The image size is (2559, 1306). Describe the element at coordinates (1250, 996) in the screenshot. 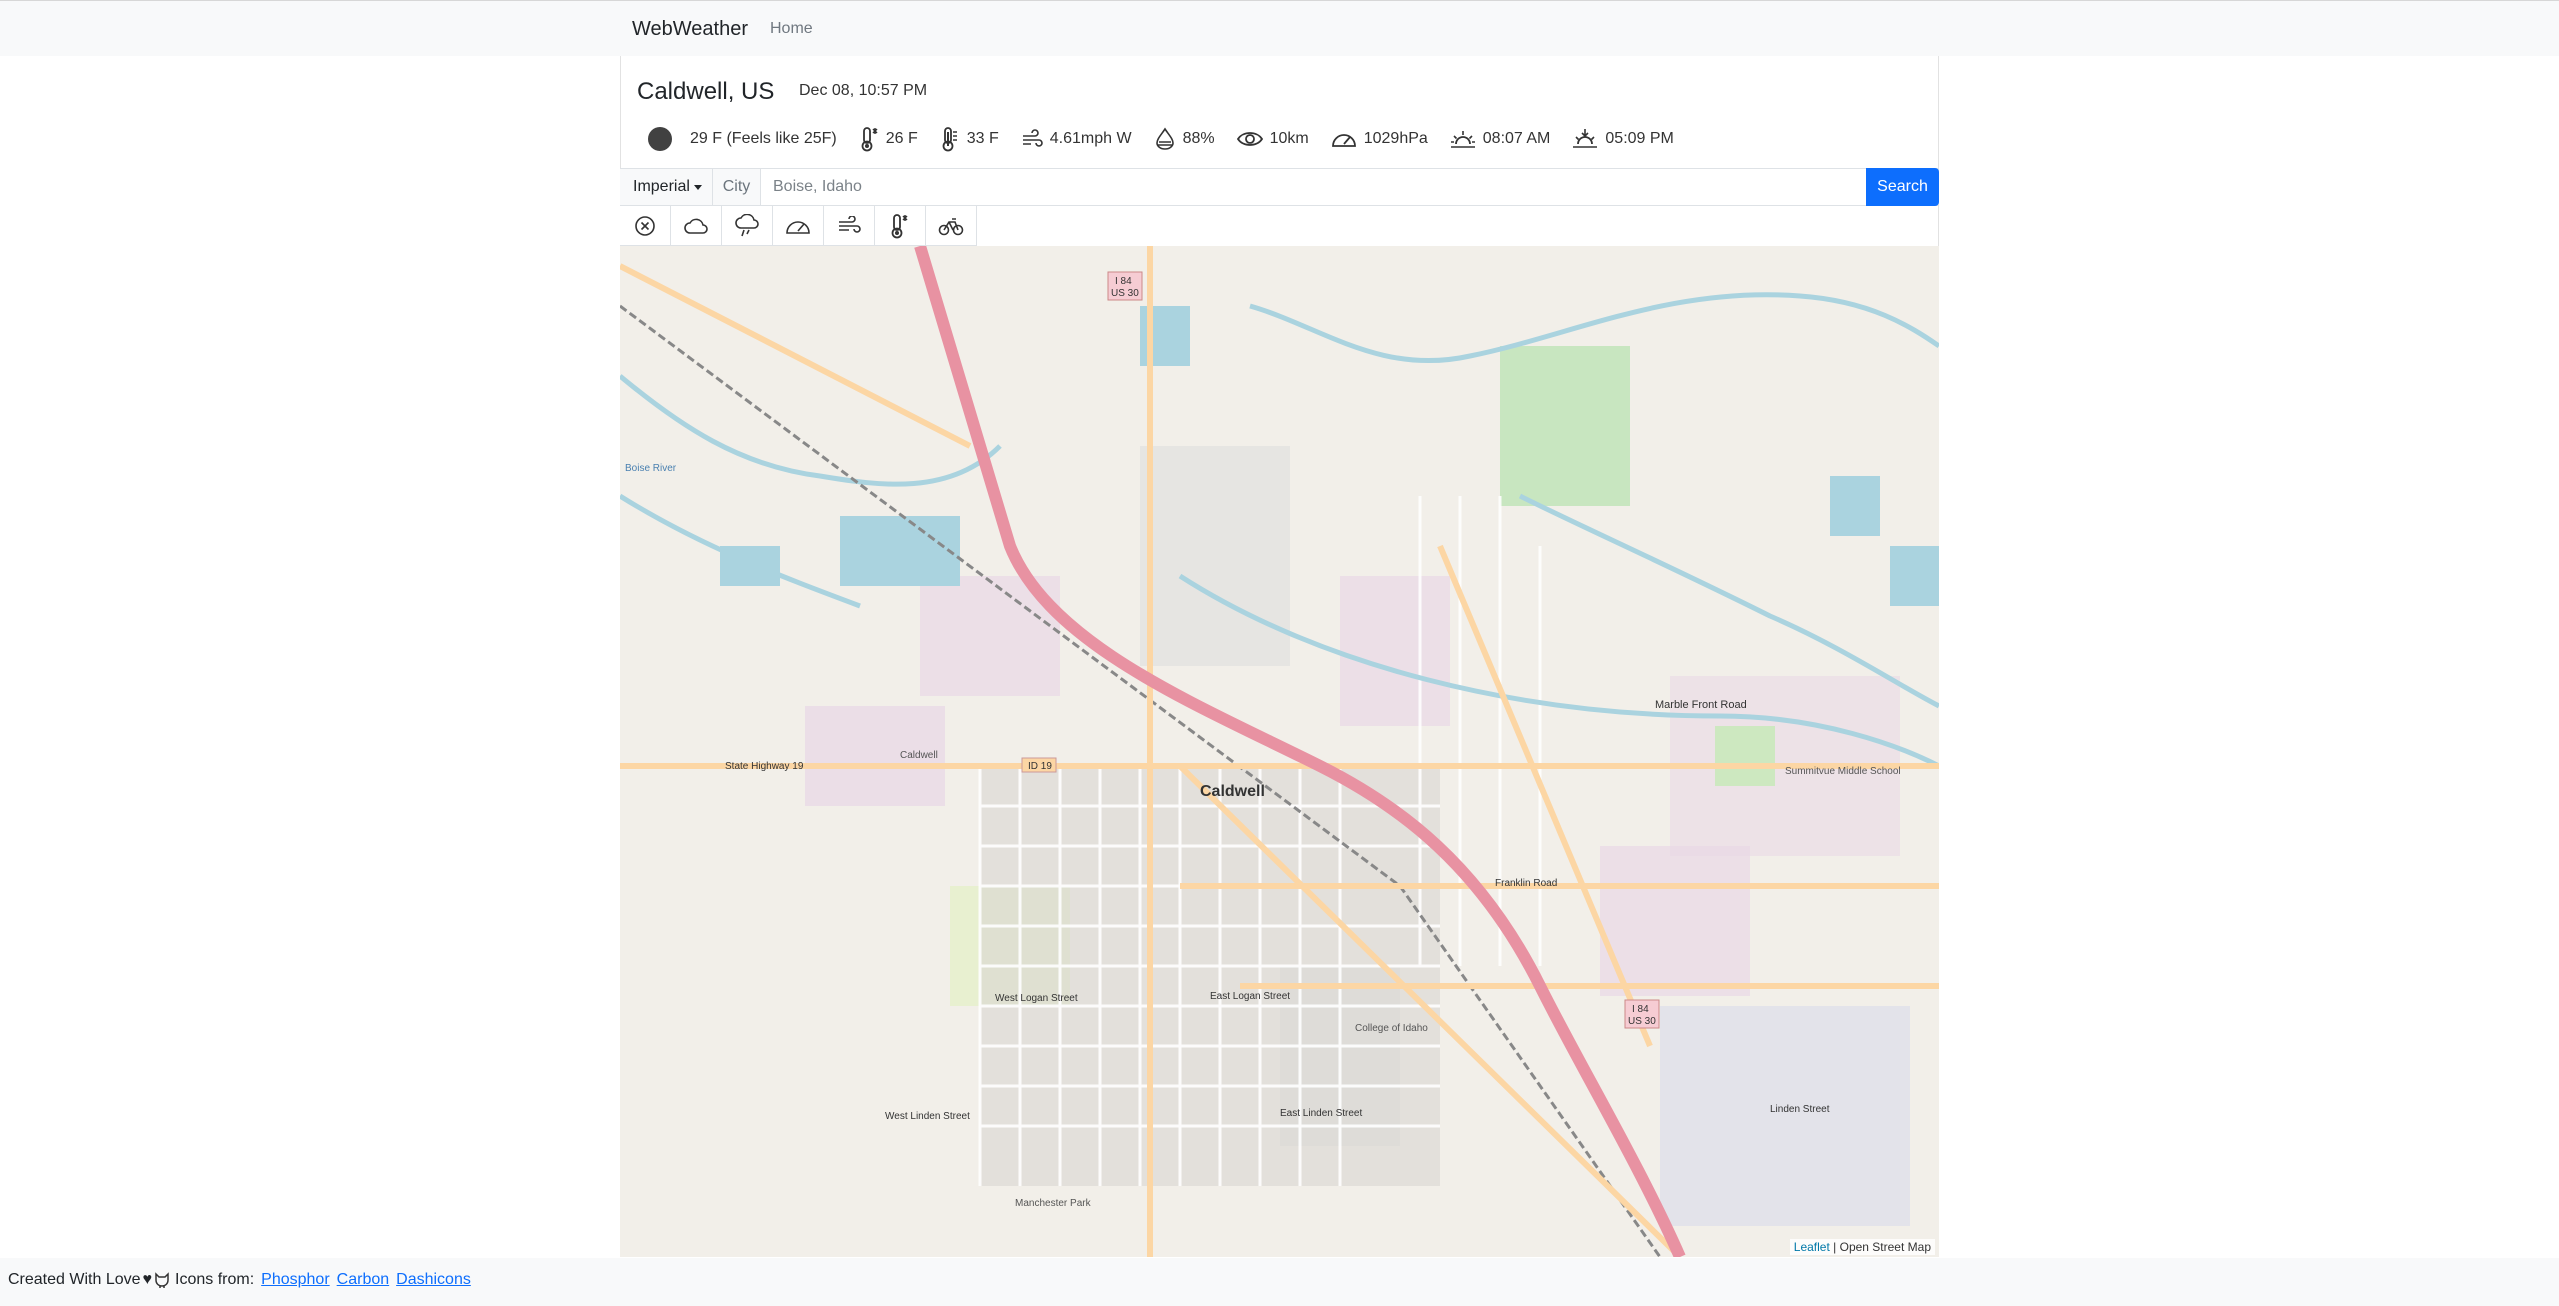

I see `map-label-east-logan: East Logan Street` at that location.